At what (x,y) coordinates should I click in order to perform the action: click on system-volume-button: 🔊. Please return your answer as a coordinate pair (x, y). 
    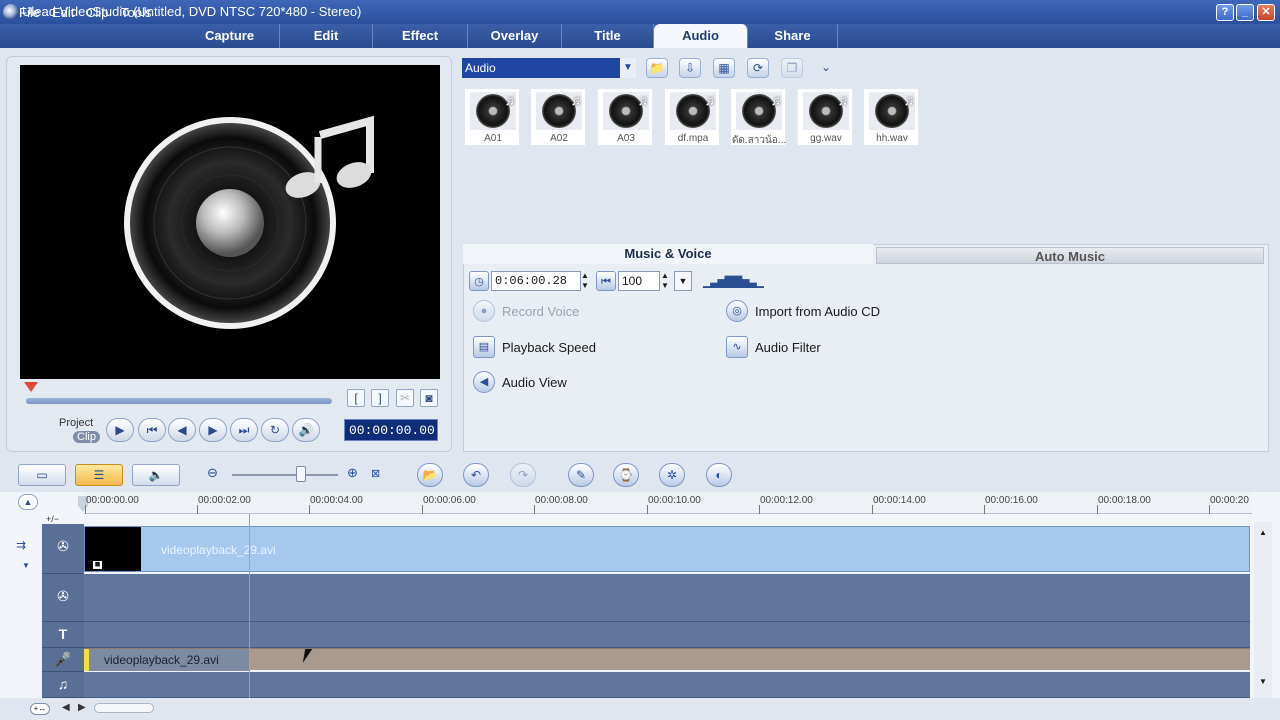
    Looking at the image, I should click on (306, 430).